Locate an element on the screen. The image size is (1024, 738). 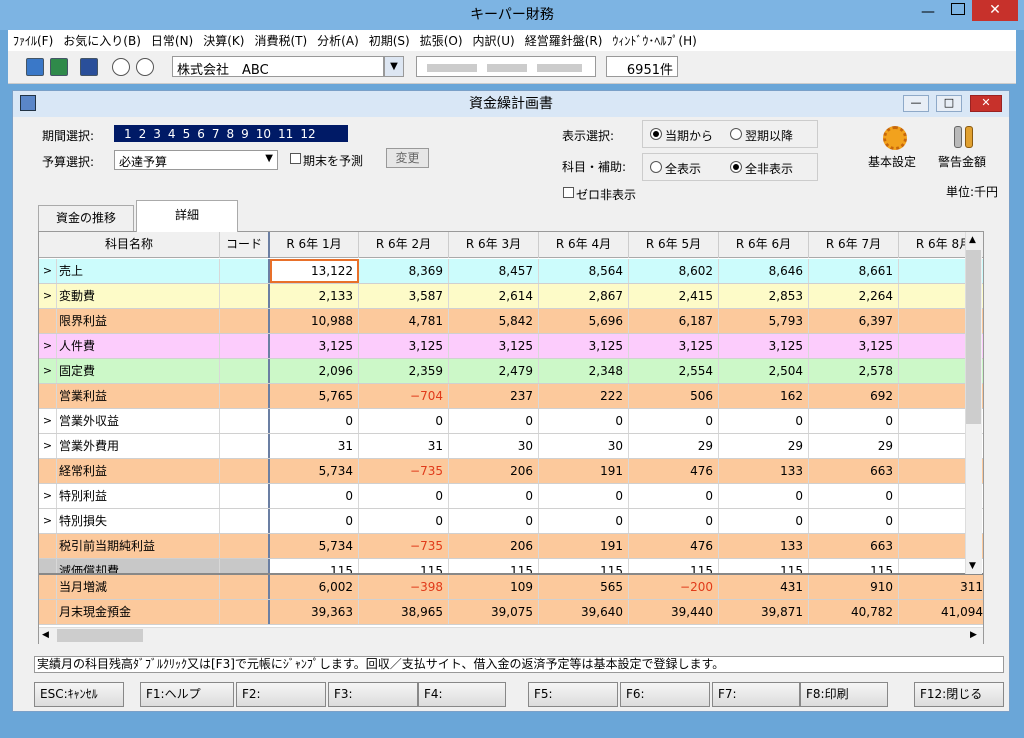
value-cell: −704 is located at coordinates (404, 396).